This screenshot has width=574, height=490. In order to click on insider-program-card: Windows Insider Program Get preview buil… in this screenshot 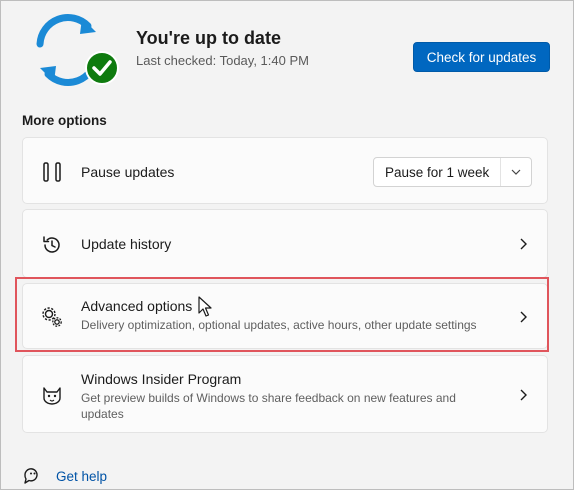, I will do `click(285, 394)`.